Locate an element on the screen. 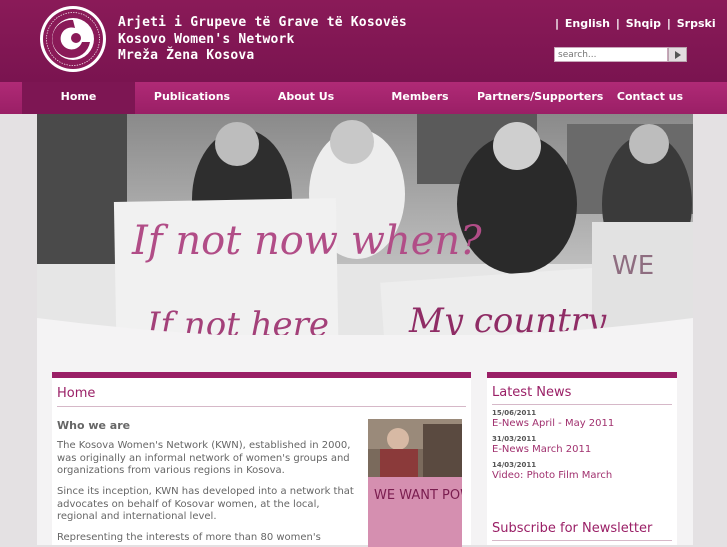  play-arrow-icon is located at coordinates (677, 54).